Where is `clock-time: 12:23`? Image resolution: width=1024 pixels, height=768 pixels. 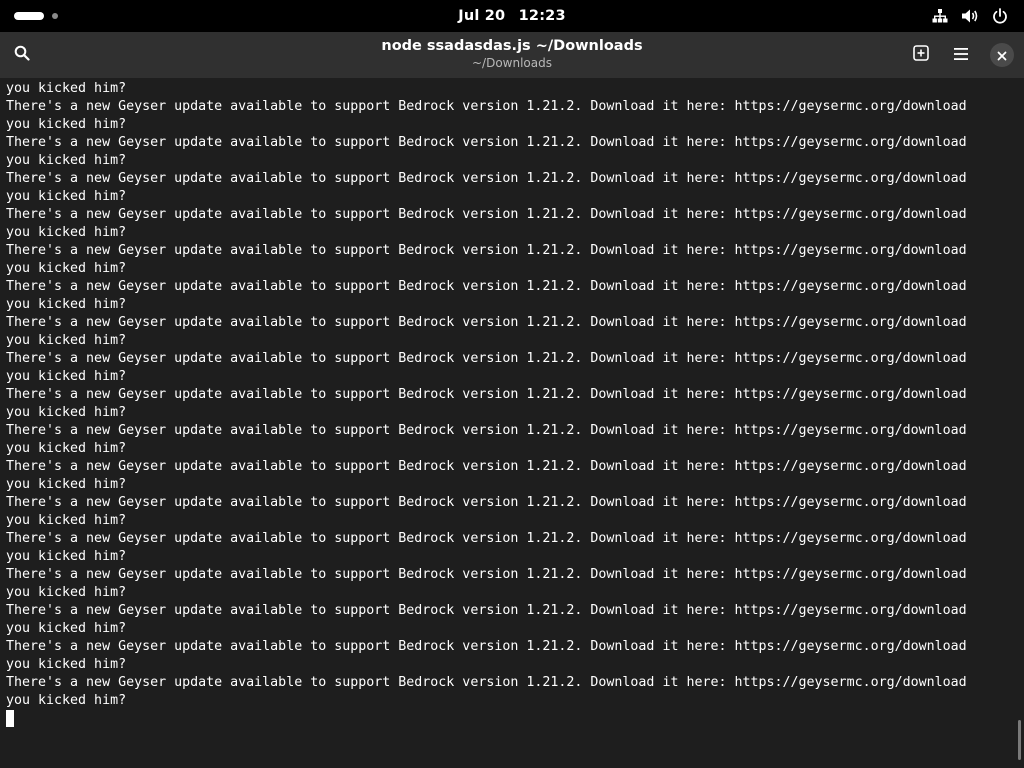 clock-time: 12:23 is located at coordinates (542, 16).